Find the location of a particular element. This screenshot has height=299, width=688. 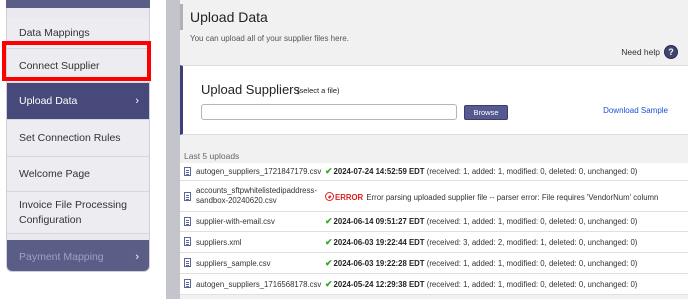

upload-filename-line1: accounts_sftpwhitelistedipaddress- is located at coordinates (256, 190).